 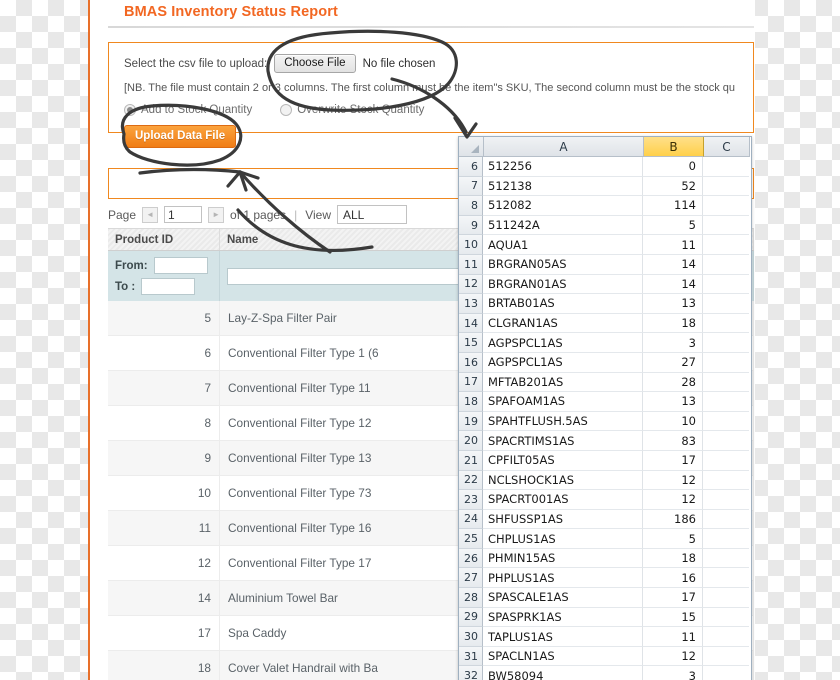 What do you see at coordinates (605, 402) in the screenshot?
I see `spreadsheet-row: 18 SPAFOAM1AS 13` at bounding box center [605, 402].